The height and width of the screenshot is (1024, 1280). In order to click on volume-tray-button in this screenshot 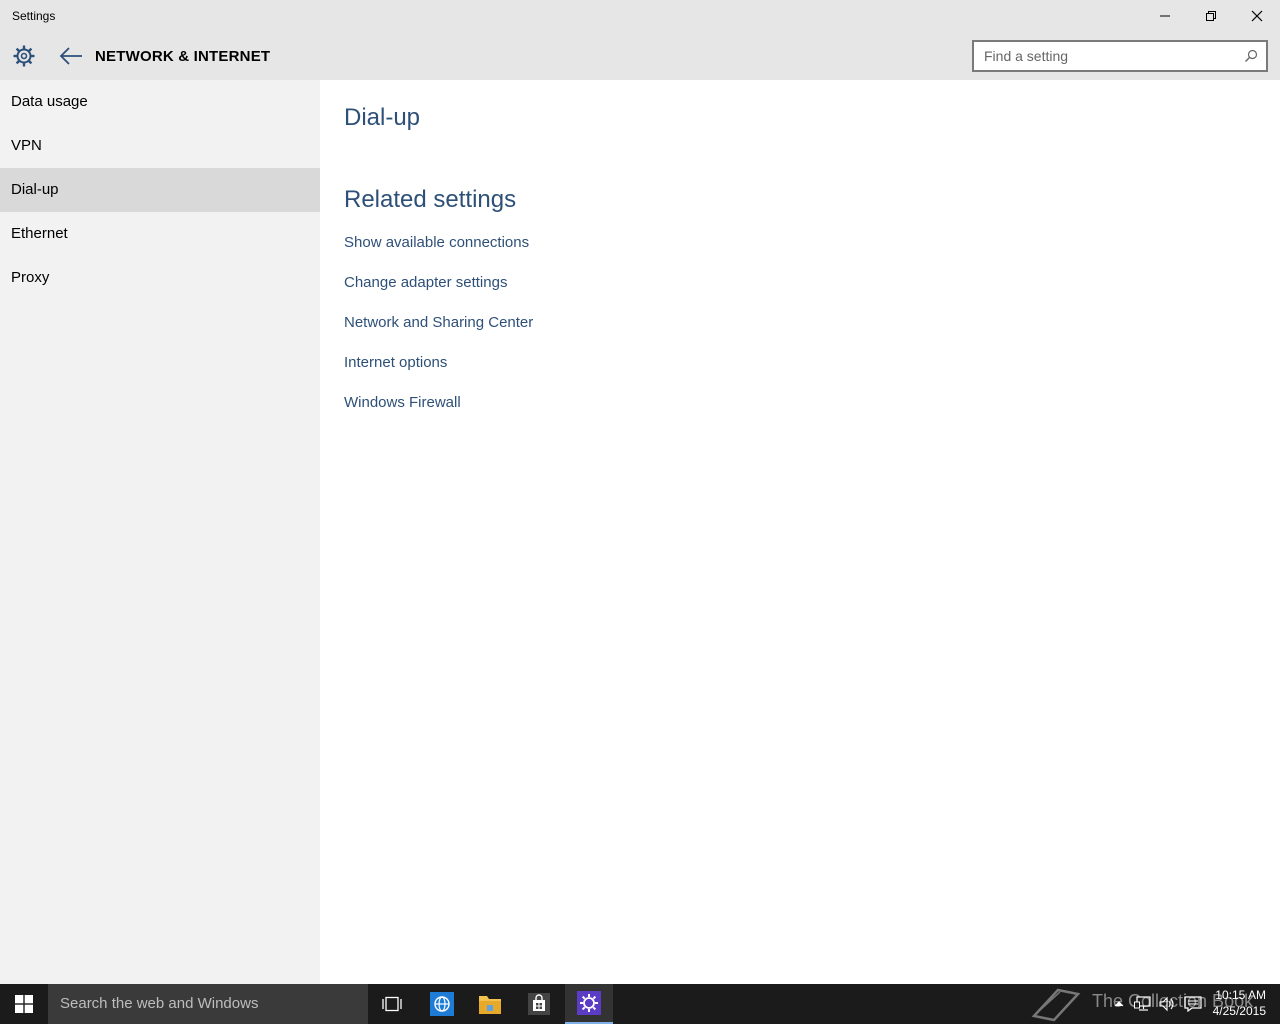, I will do `click(1167, 1004)`.